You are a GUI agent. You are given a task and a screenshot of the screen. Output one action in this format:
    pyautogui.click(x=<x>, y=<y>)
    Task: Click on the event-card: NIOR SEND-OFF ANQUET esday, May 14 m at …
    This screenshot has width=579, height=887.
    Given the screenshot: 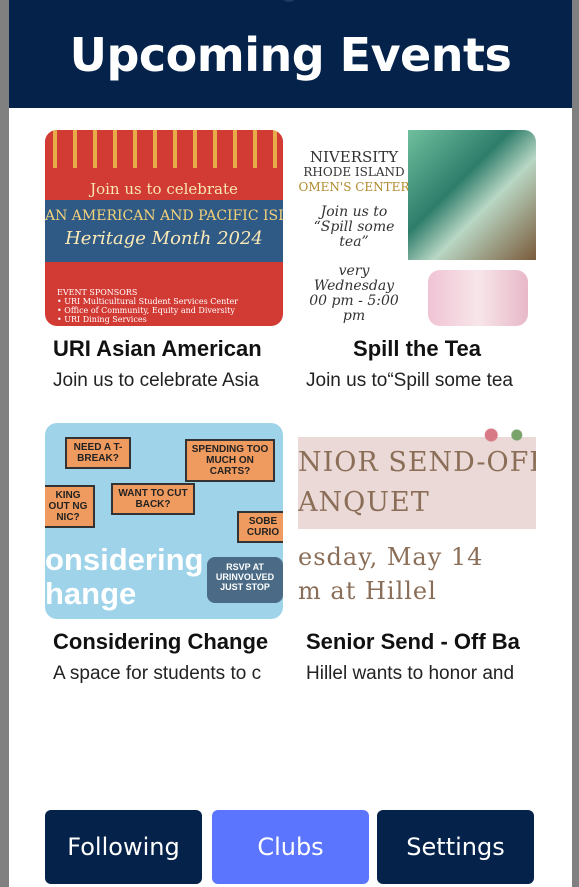 What is the action you would take?
    pyautogui.click(x=417, y=554)
    